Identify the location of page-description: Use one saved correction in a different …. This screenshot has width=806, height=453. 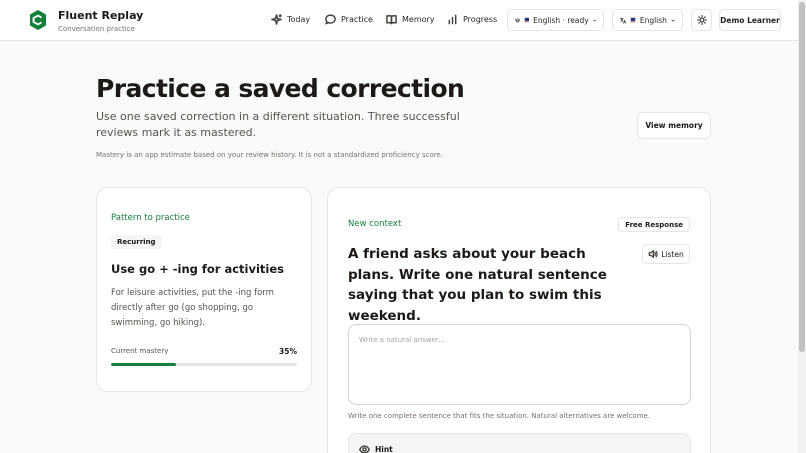
(278, 124).